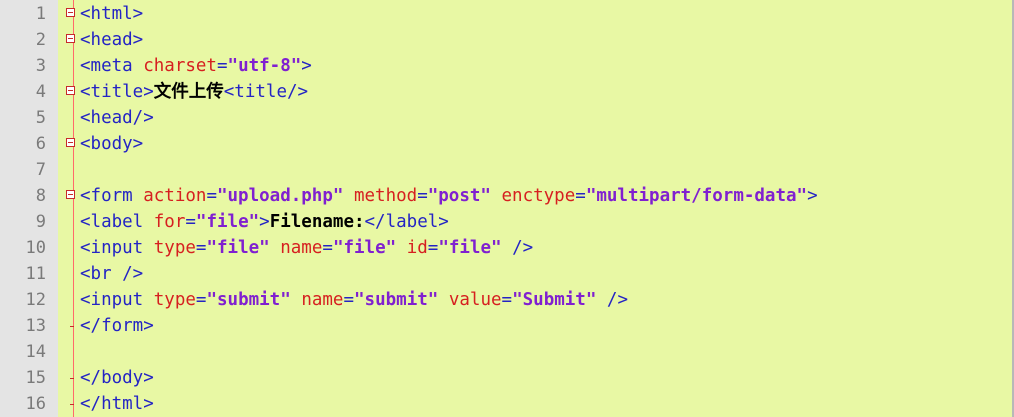  Describe the element at coordinates (507, 92) in the screenshot. I see `code-line: 4 <title>文件上传<title/>` at that location.